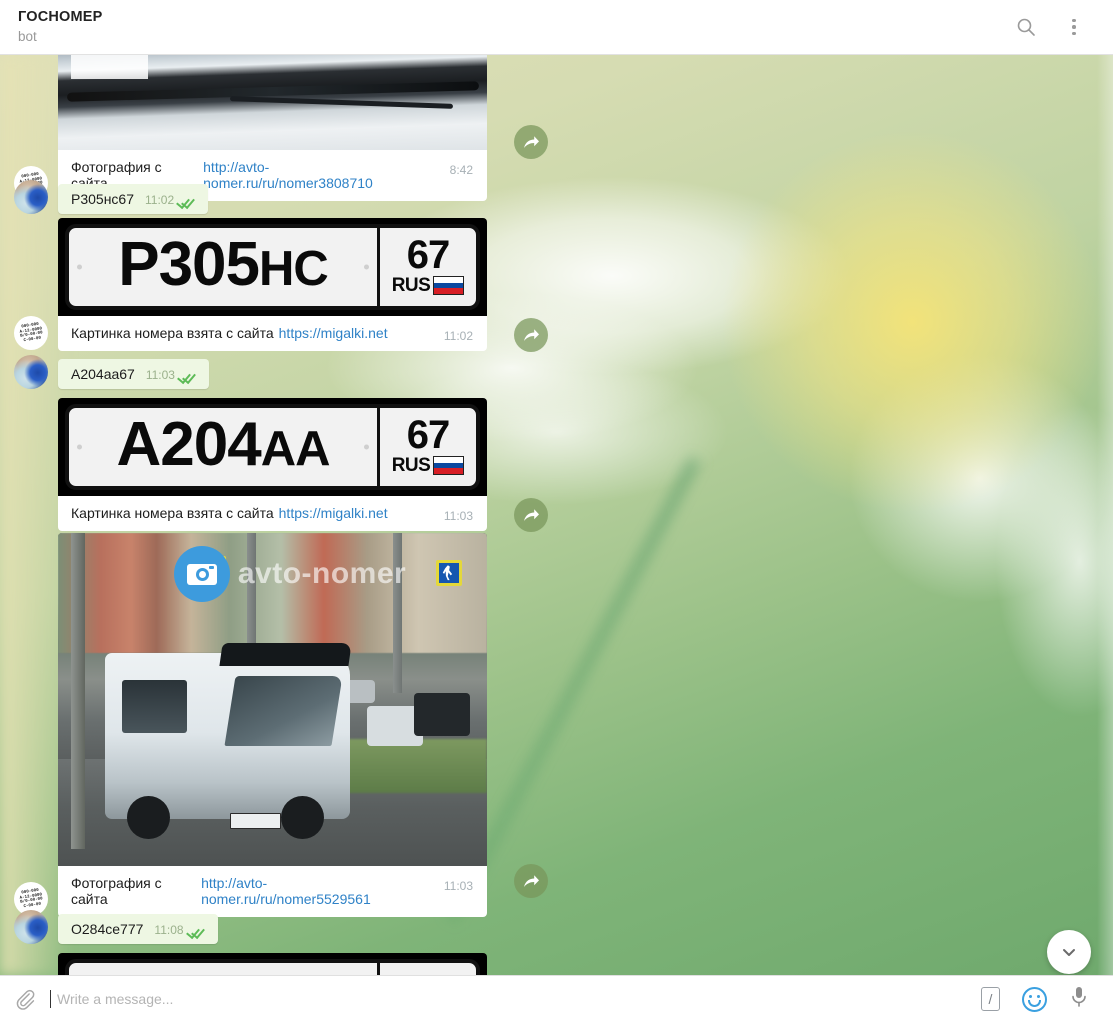 The image size is (1113, 1022). I want to click on chat-header-info: ГОСНОМЕР bot, so click(60, 26).